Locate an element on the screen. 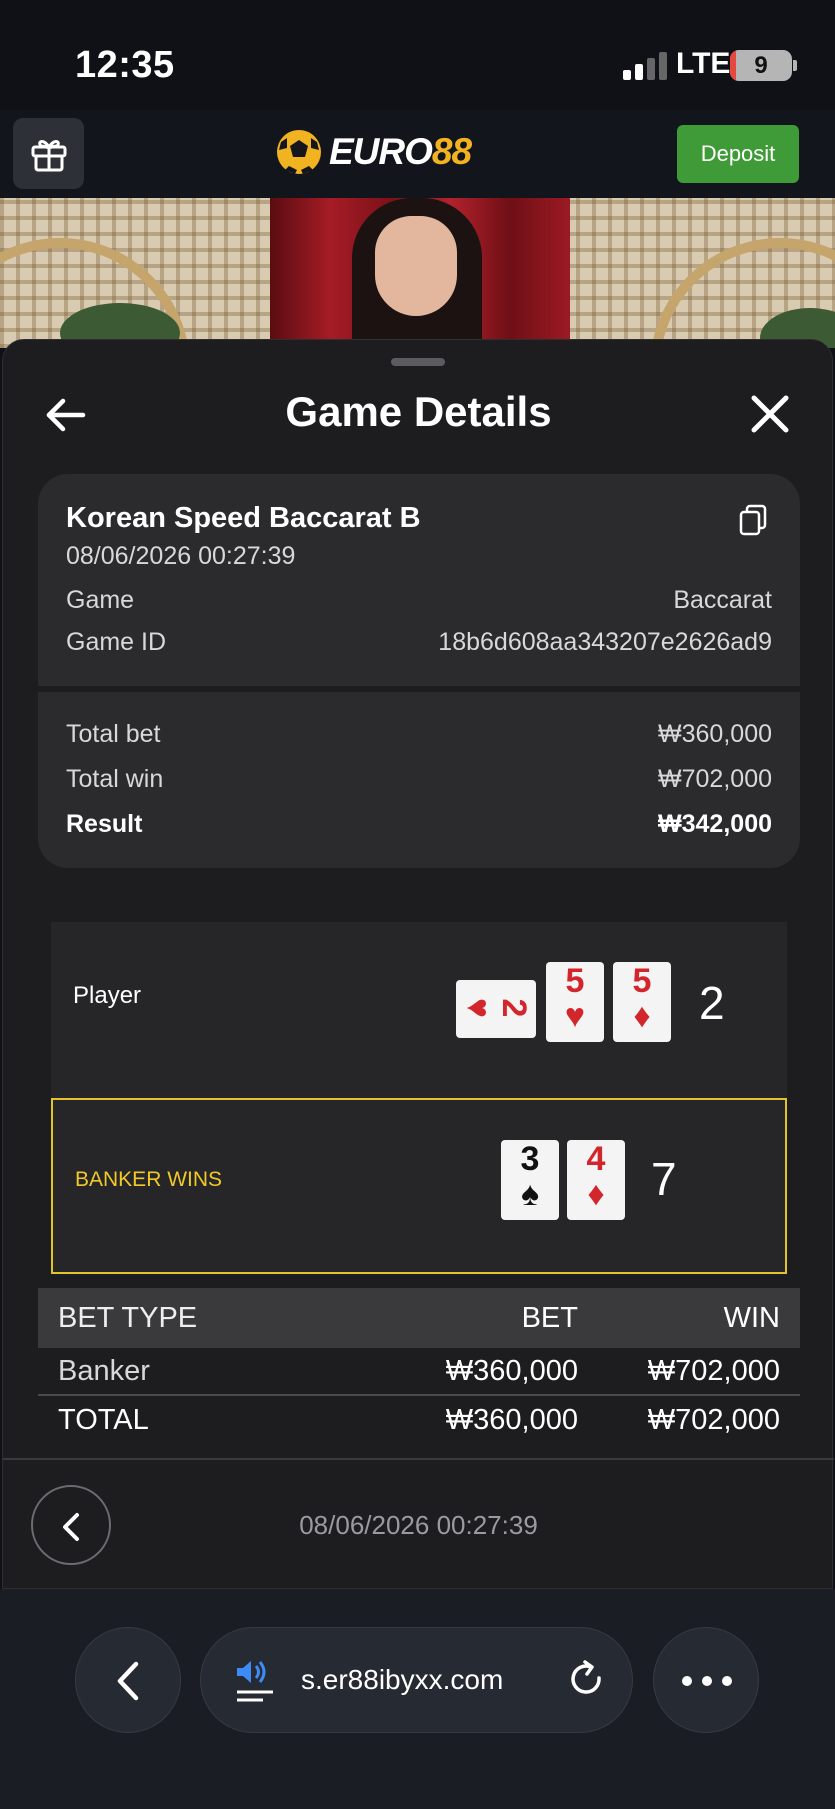 The image size is (835, 1809). col-bet: BET is located at coordinates (549, 1317).